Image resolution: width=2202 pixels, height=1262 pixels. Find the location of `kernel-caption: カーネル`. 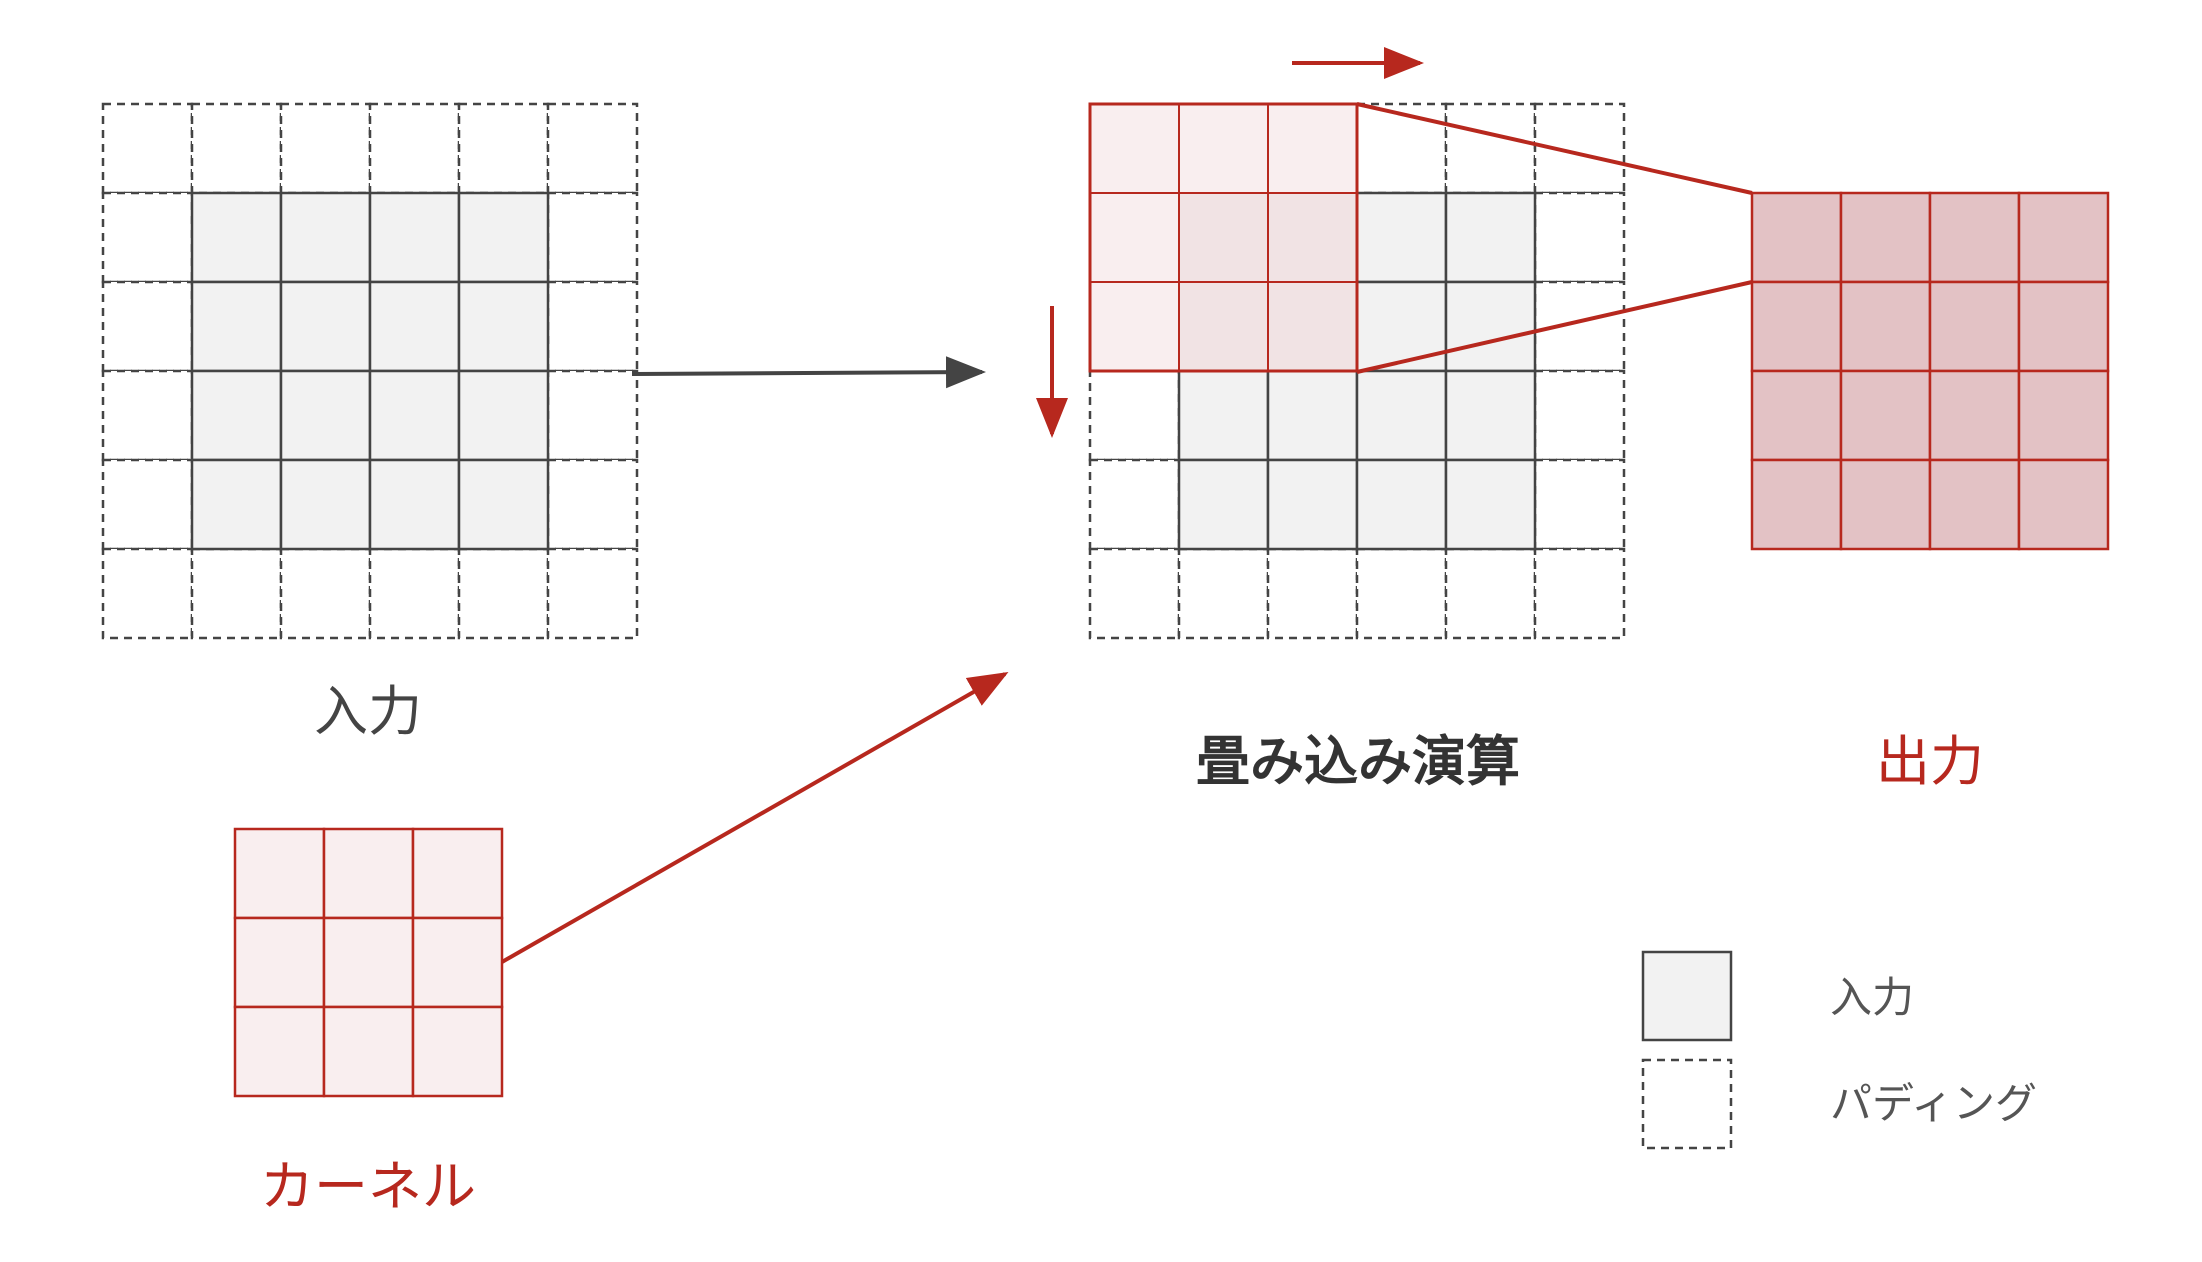

kernel-caption: カーネル is located at coordinates (368, 1186).